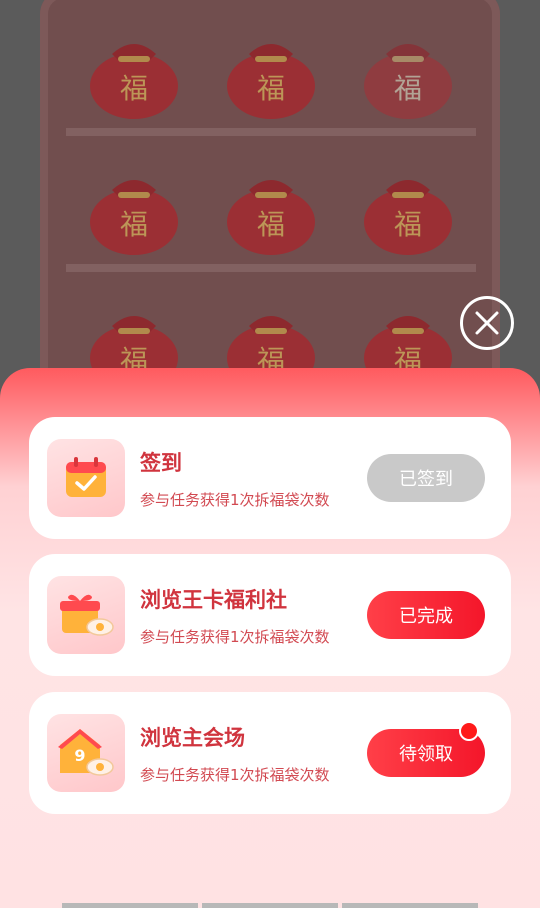 This screenshot has height=908, width=540. Describe the element at coordinates (270, 478) in the screenshot. I see `task-card-checkin: 签到 参与任务获得1次拆福袋次数 已签到` at that location.